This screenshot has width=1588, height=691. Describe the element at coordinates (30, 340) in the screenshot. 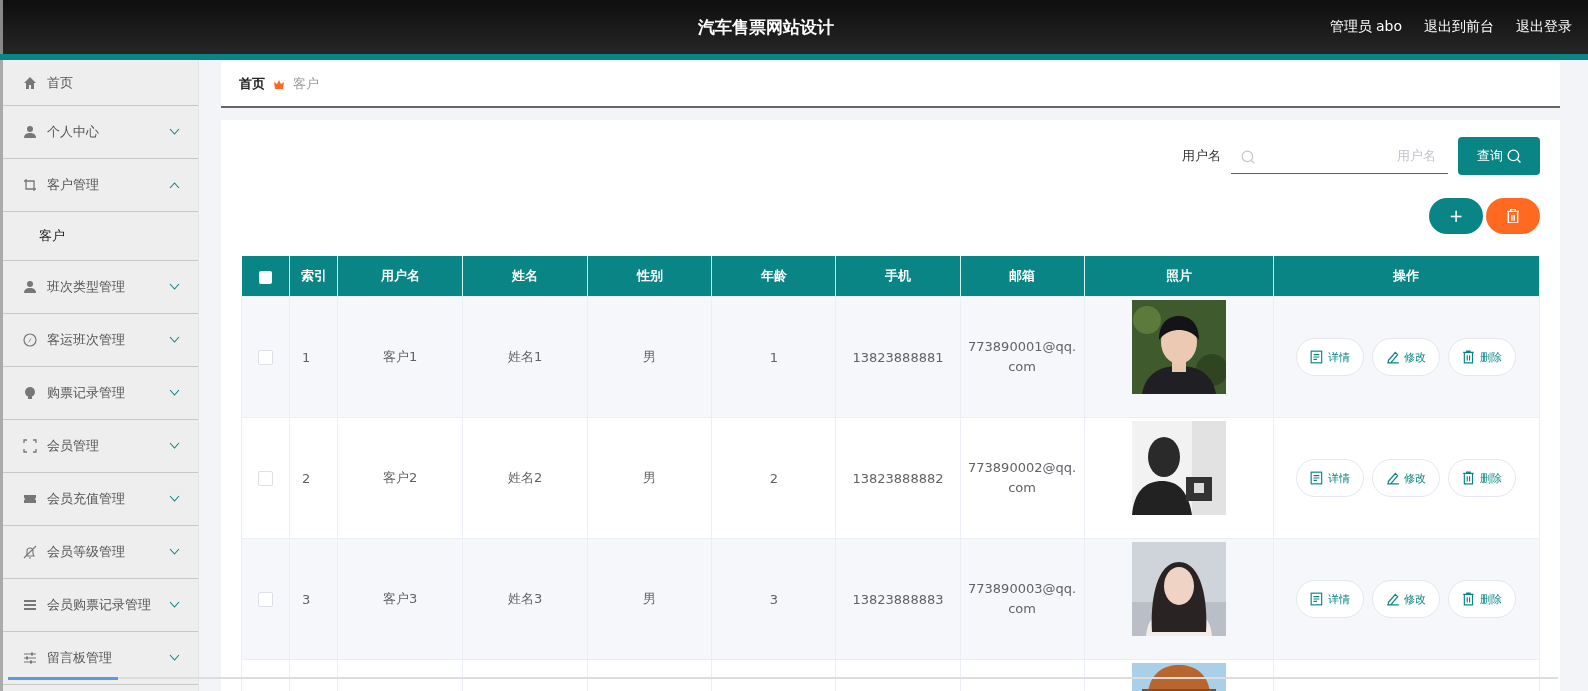

I see `compass-icon` at that location.